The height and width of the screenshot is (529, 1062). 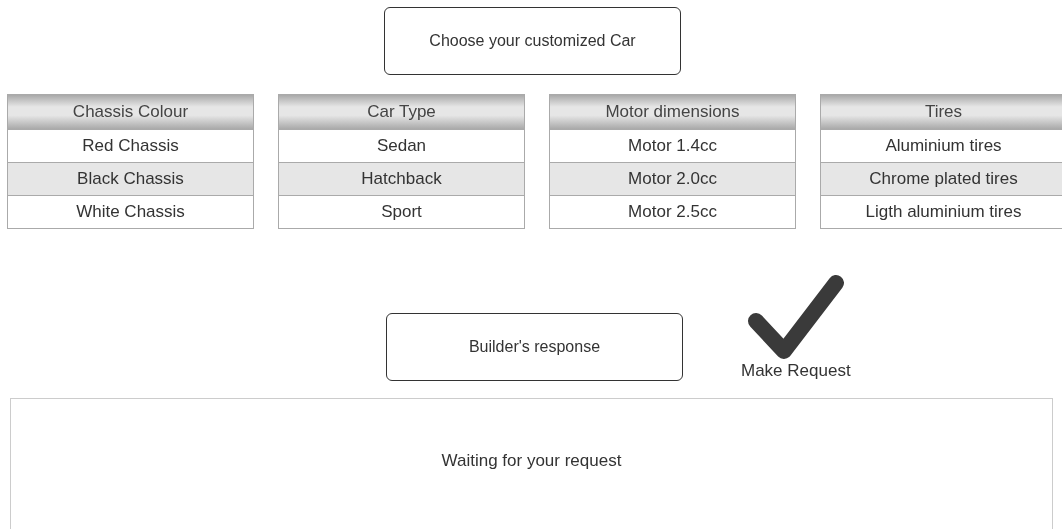 I want to click on page-title: Choose your customized Car, so click(x=532, y=41).